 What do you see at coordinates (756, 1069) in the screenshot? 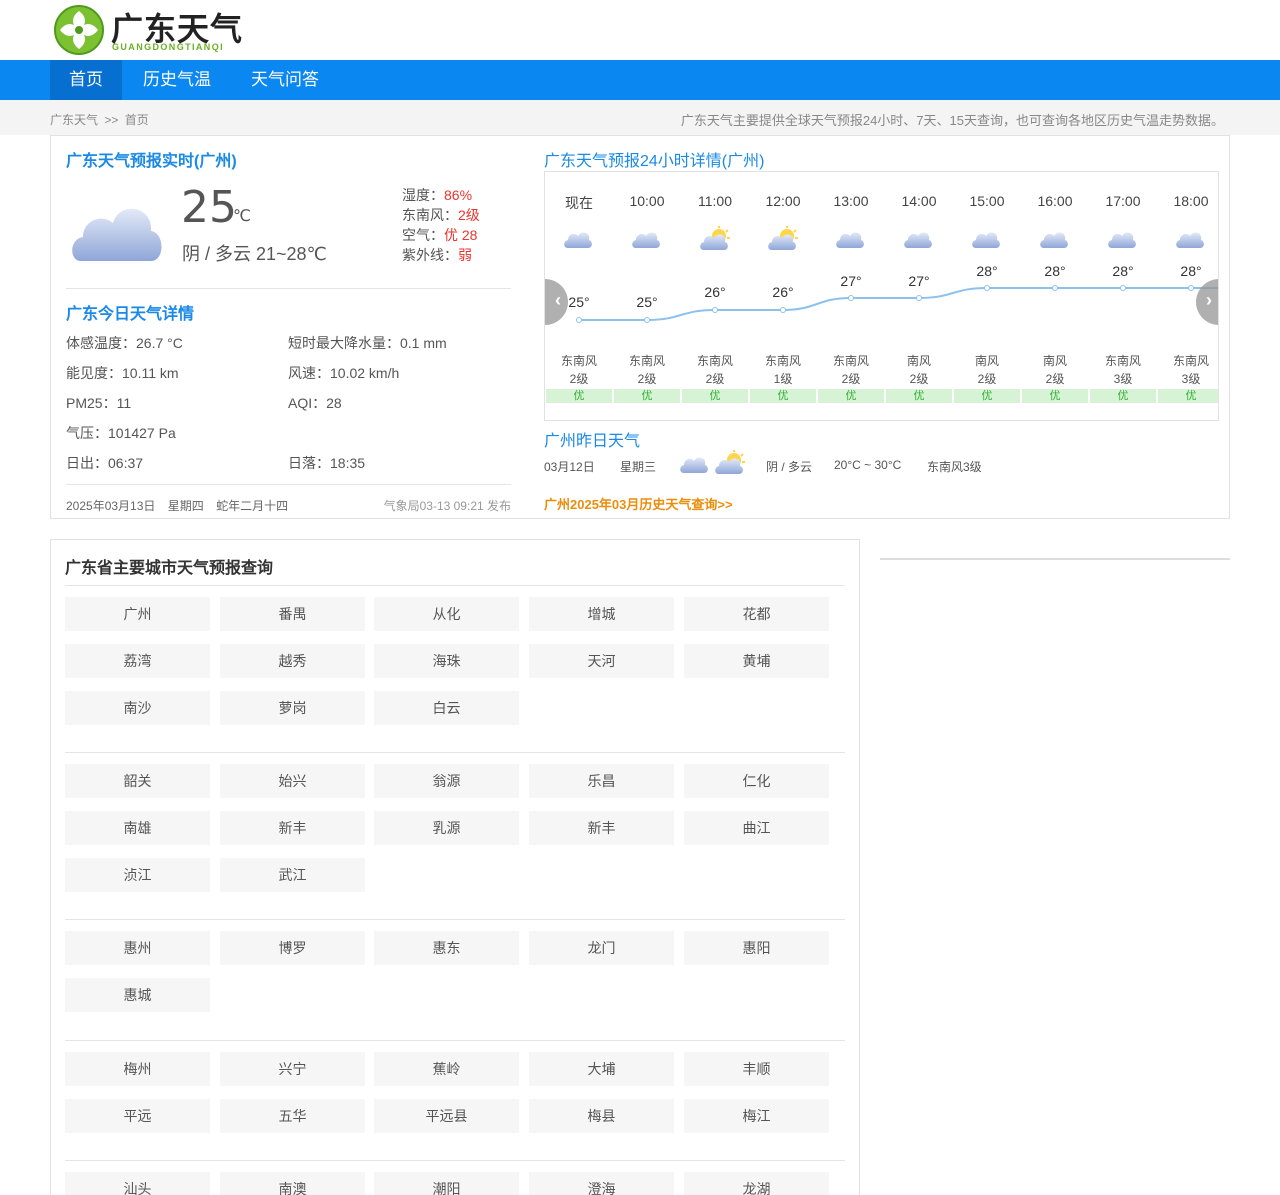
I see `city-link: 丰顺` at bounding box center [756, 1069].